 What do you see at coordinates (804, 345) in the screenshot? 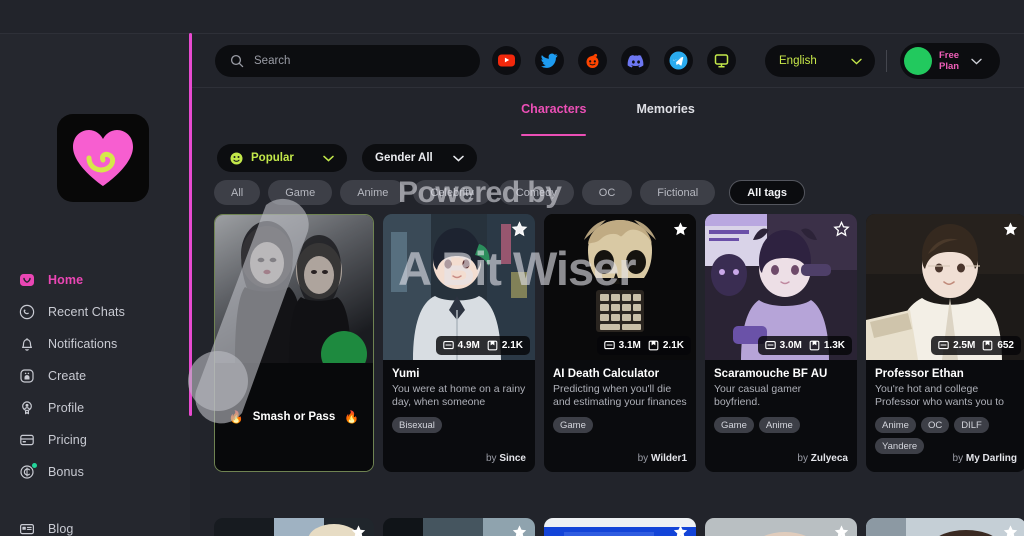
I see `card-stats: 3.0M 1.3K` at bounding box center [804, 345].